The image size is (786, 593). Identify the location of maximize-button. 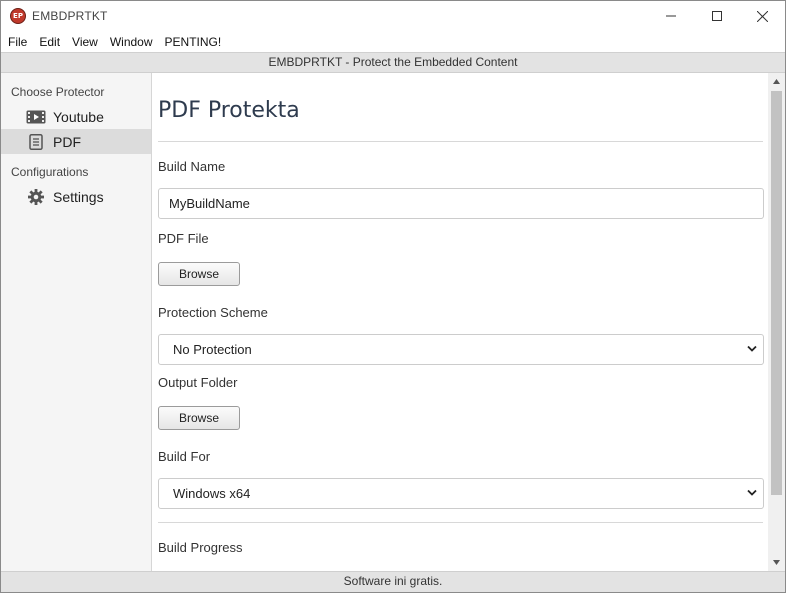
(717, 16).